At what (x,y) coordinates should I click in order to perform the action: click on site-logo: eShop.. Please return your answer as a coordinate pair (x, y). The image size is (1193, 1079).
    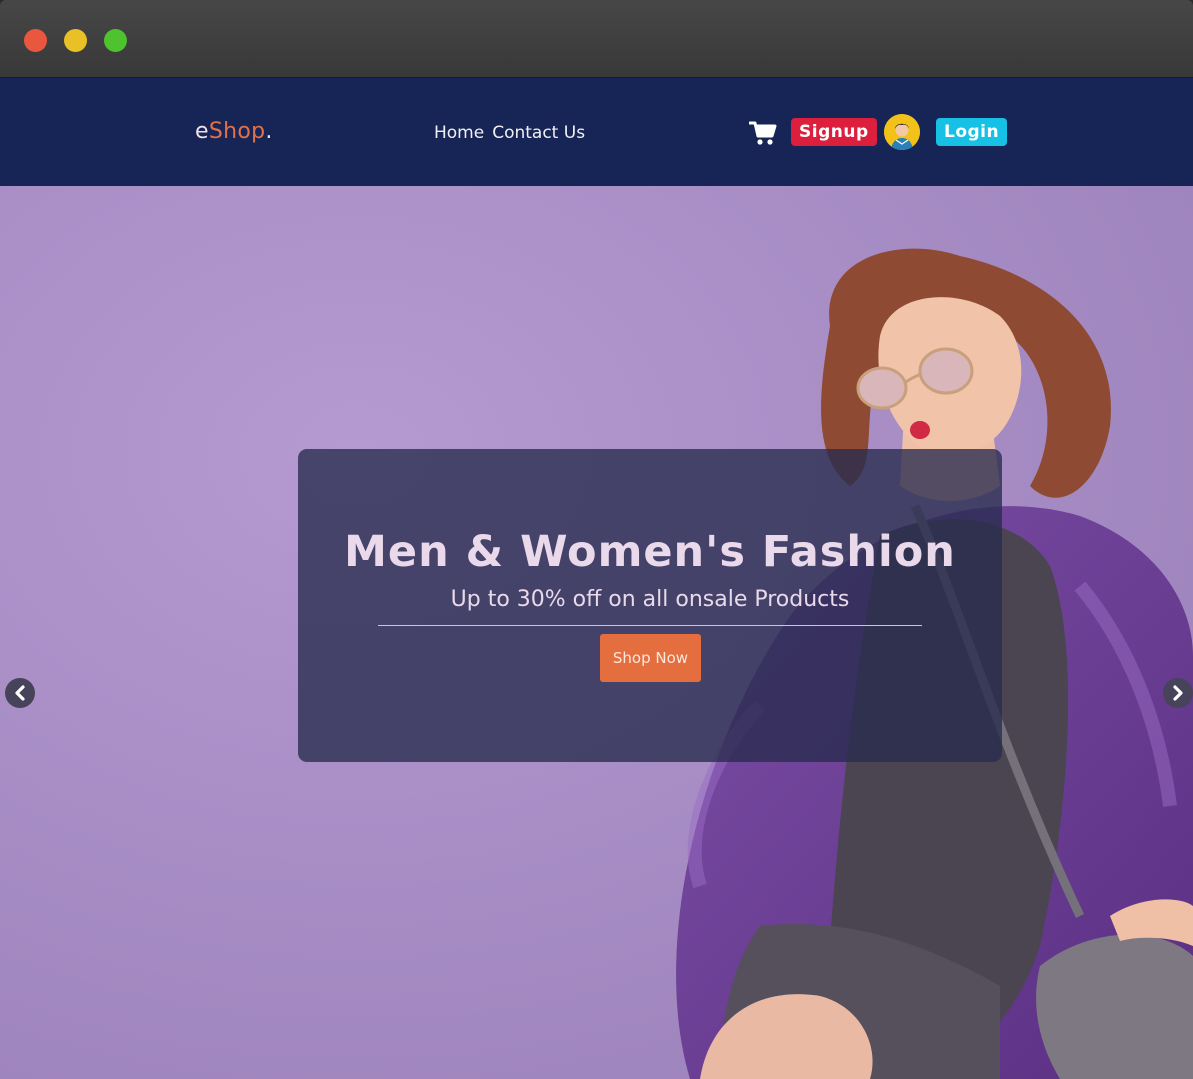
    Looking at the image, I should click on (234, 131).